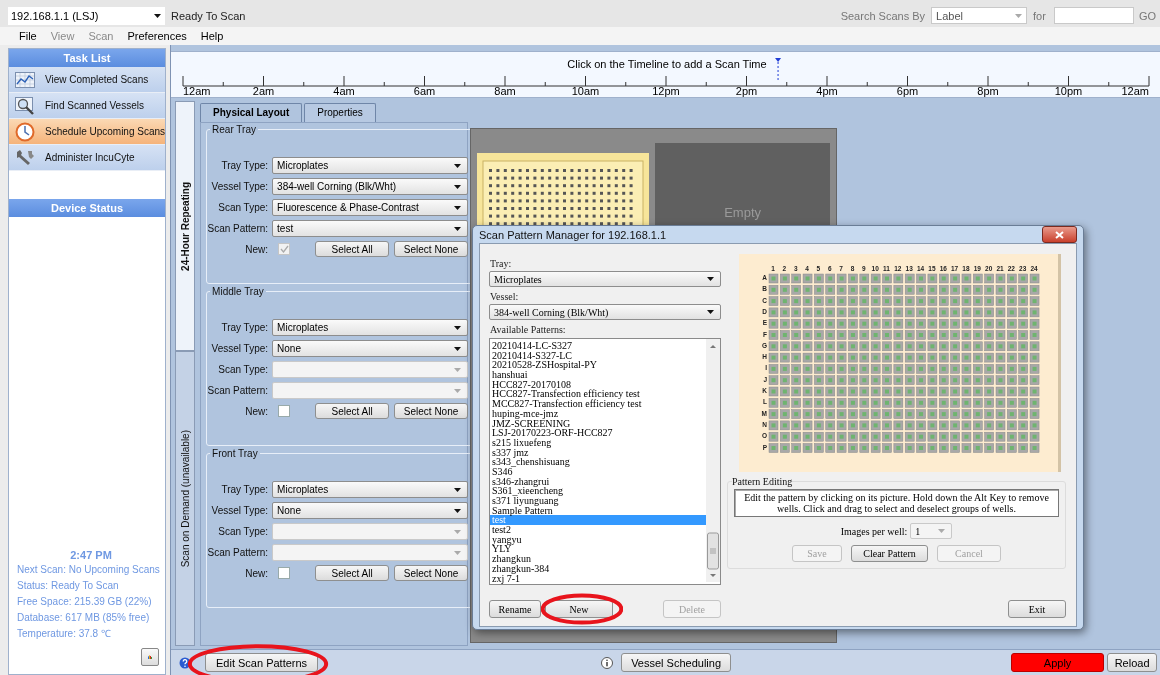  I want to click on time-label: 10am, so click(585, 91).